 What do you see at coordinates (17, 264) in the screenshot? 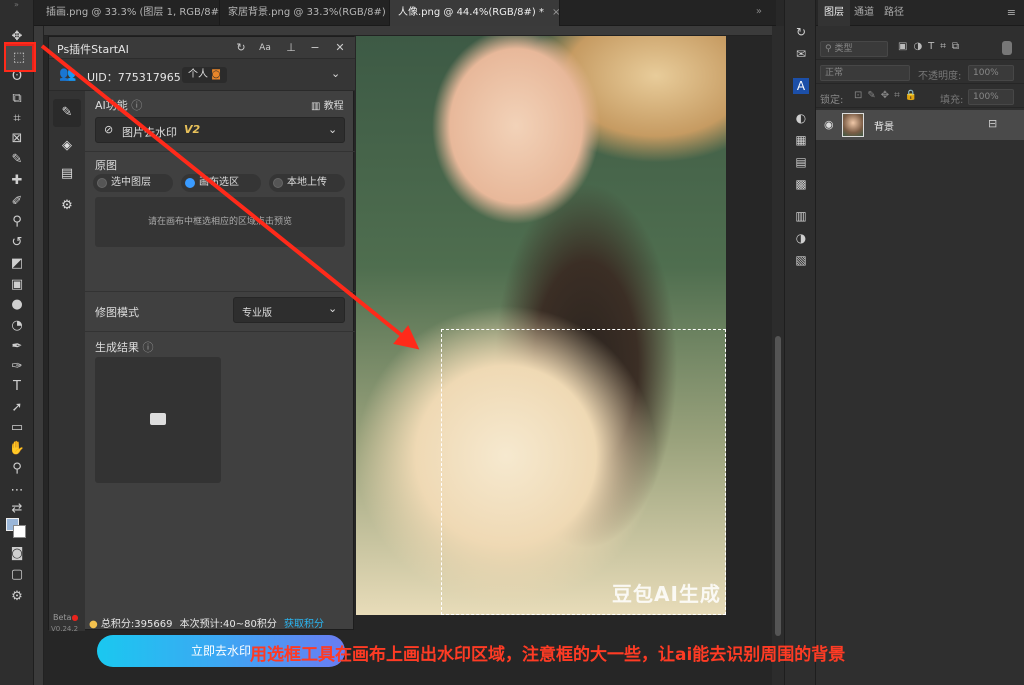
I see `eraser-tool-icon: ◩` at bounding box center [17, 264].